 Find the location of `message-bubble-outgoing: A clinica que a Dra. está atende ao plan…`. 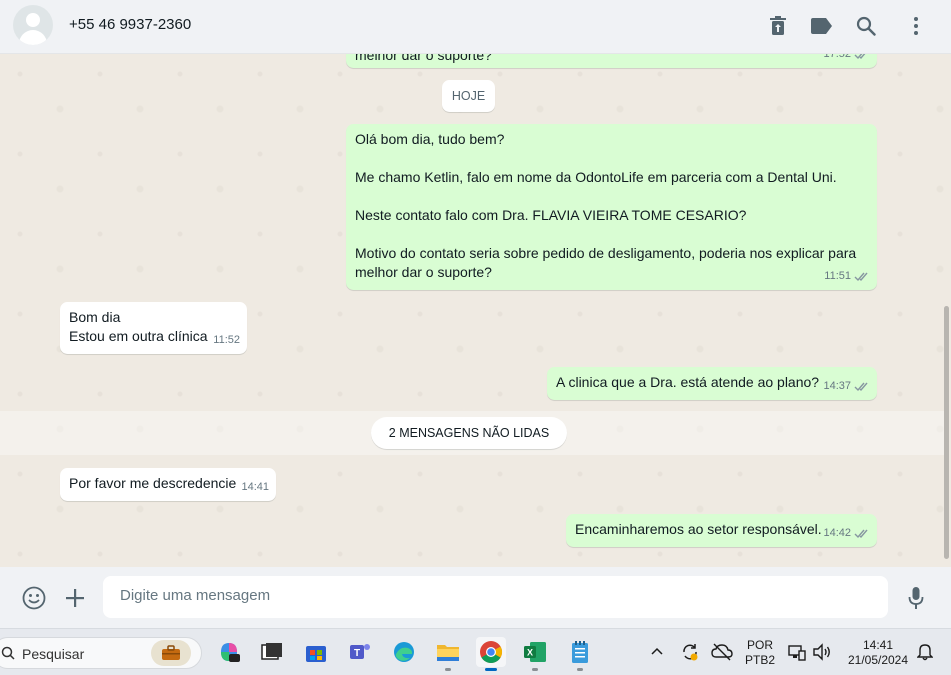

message-bubble-outgoing: A clinica que a Dra. está atende ao plan… is located at coordinates (712, 383).